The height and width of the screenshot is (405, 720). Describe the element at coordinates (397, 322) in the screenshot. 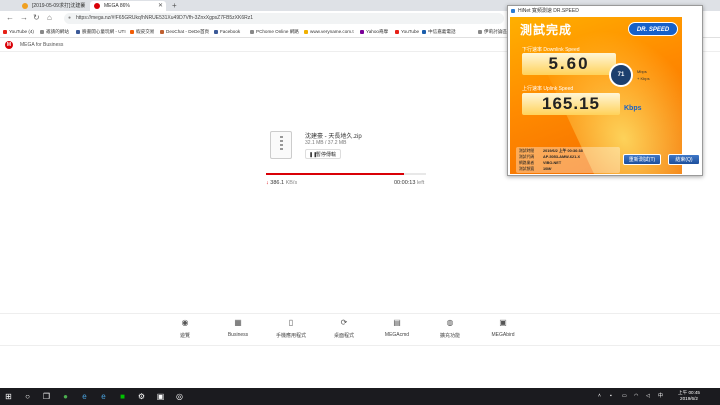

I see `terminal-icon: ▤` at that location.